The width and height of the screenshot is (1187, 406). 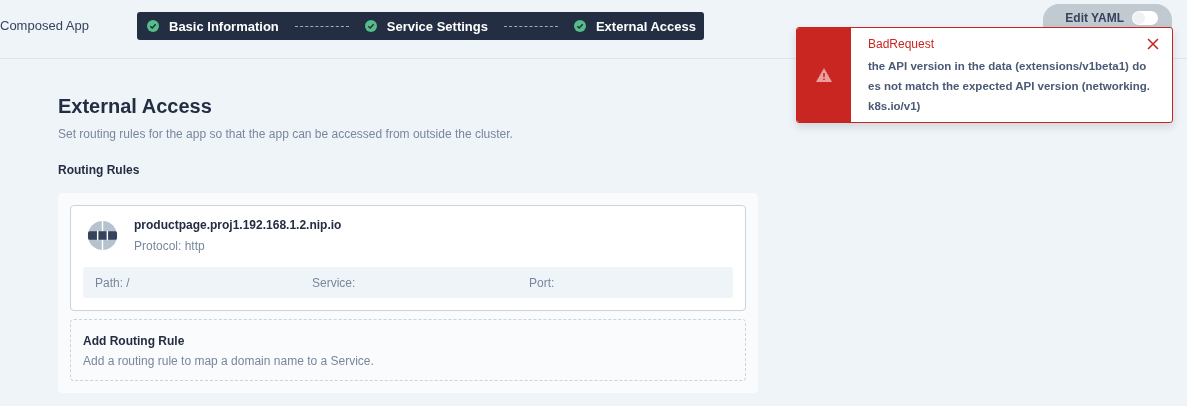 What do you see at coordinates (238, 225) in the screenshot?
I see `rule-host: productpage.proj1.192.168.1.2.nip.io` at bounding box center [238, 225].